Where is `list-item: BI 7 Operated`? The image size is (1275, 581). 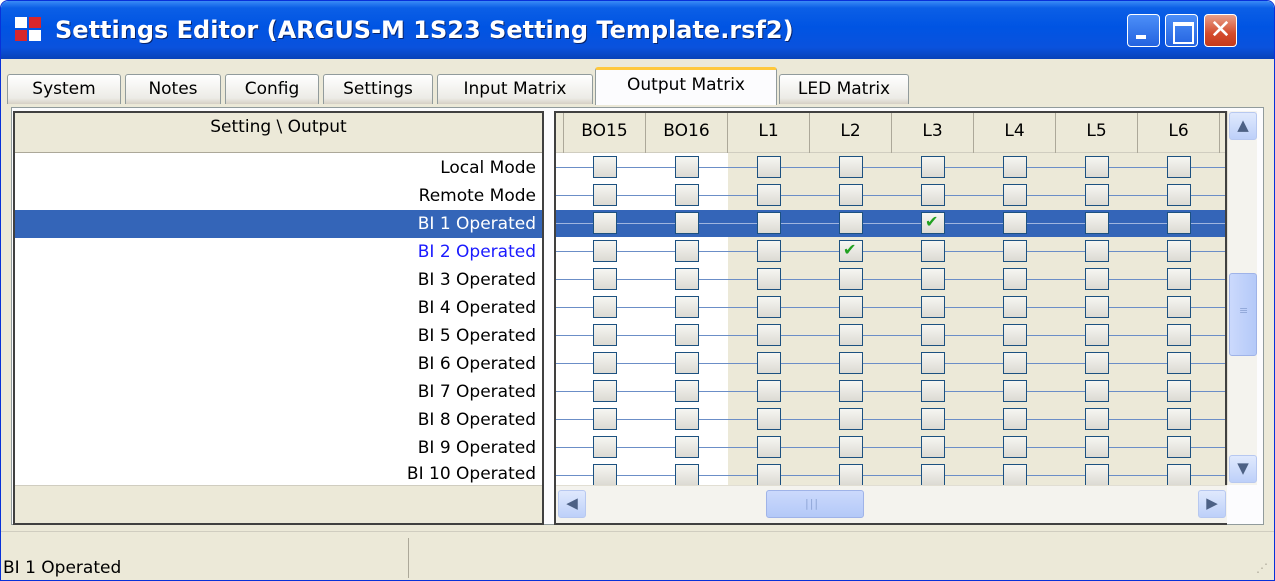 list-item: BI 7 Operated is located at coordinates (477, 392).